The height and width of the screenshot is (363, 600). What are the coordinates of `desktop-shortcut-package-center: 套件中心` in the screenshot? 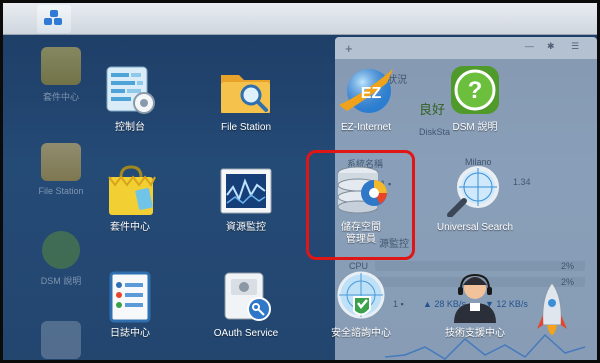 It's located at (61, 75).